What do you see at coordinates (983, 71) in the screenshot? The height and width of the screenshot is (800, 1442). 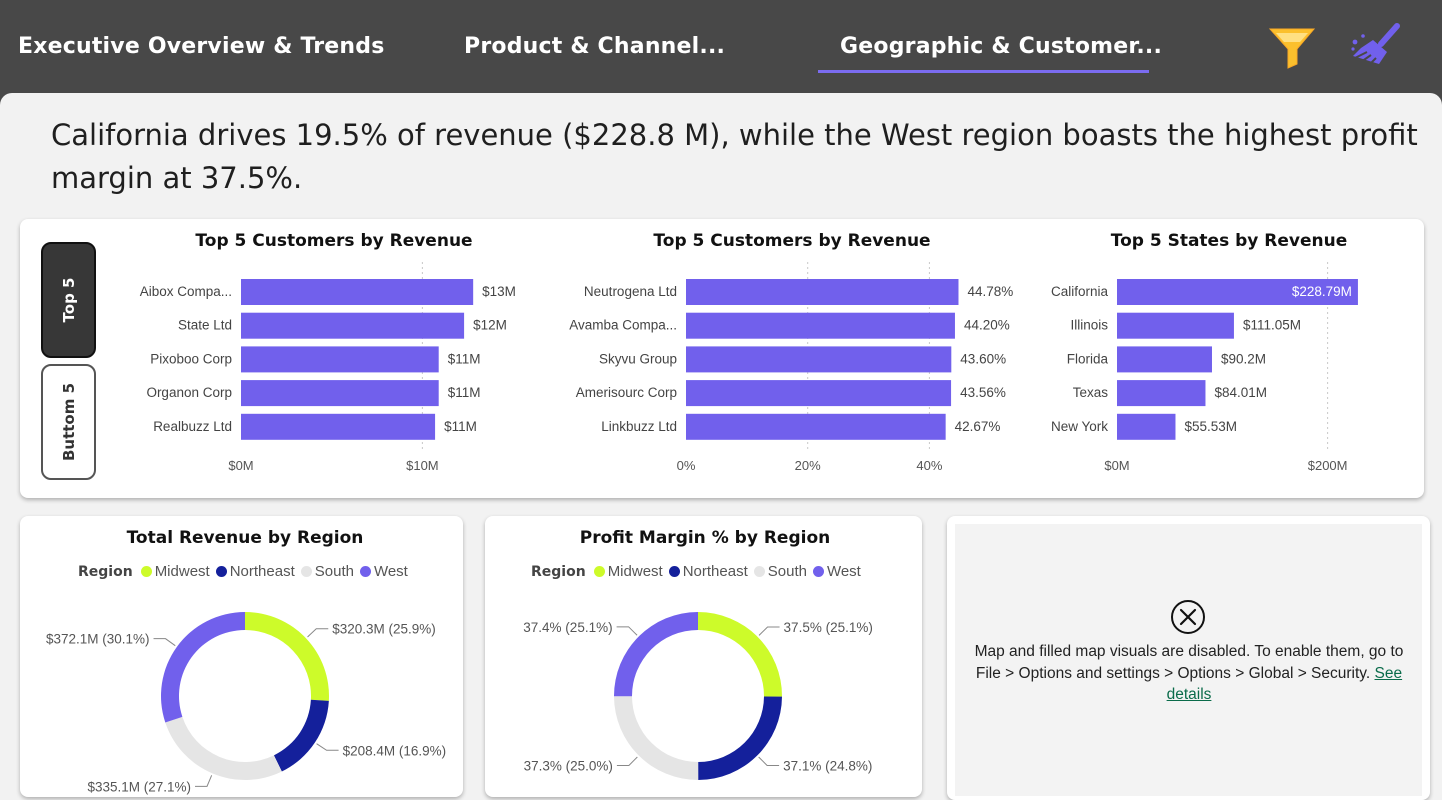 I see `active-tab-underline` at bounding box center [983, 71].